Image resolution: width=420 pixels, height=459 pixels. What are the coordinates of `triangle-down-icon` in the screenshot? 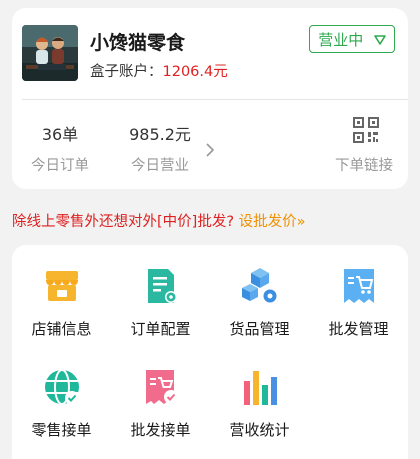 It's located at (380, 40).